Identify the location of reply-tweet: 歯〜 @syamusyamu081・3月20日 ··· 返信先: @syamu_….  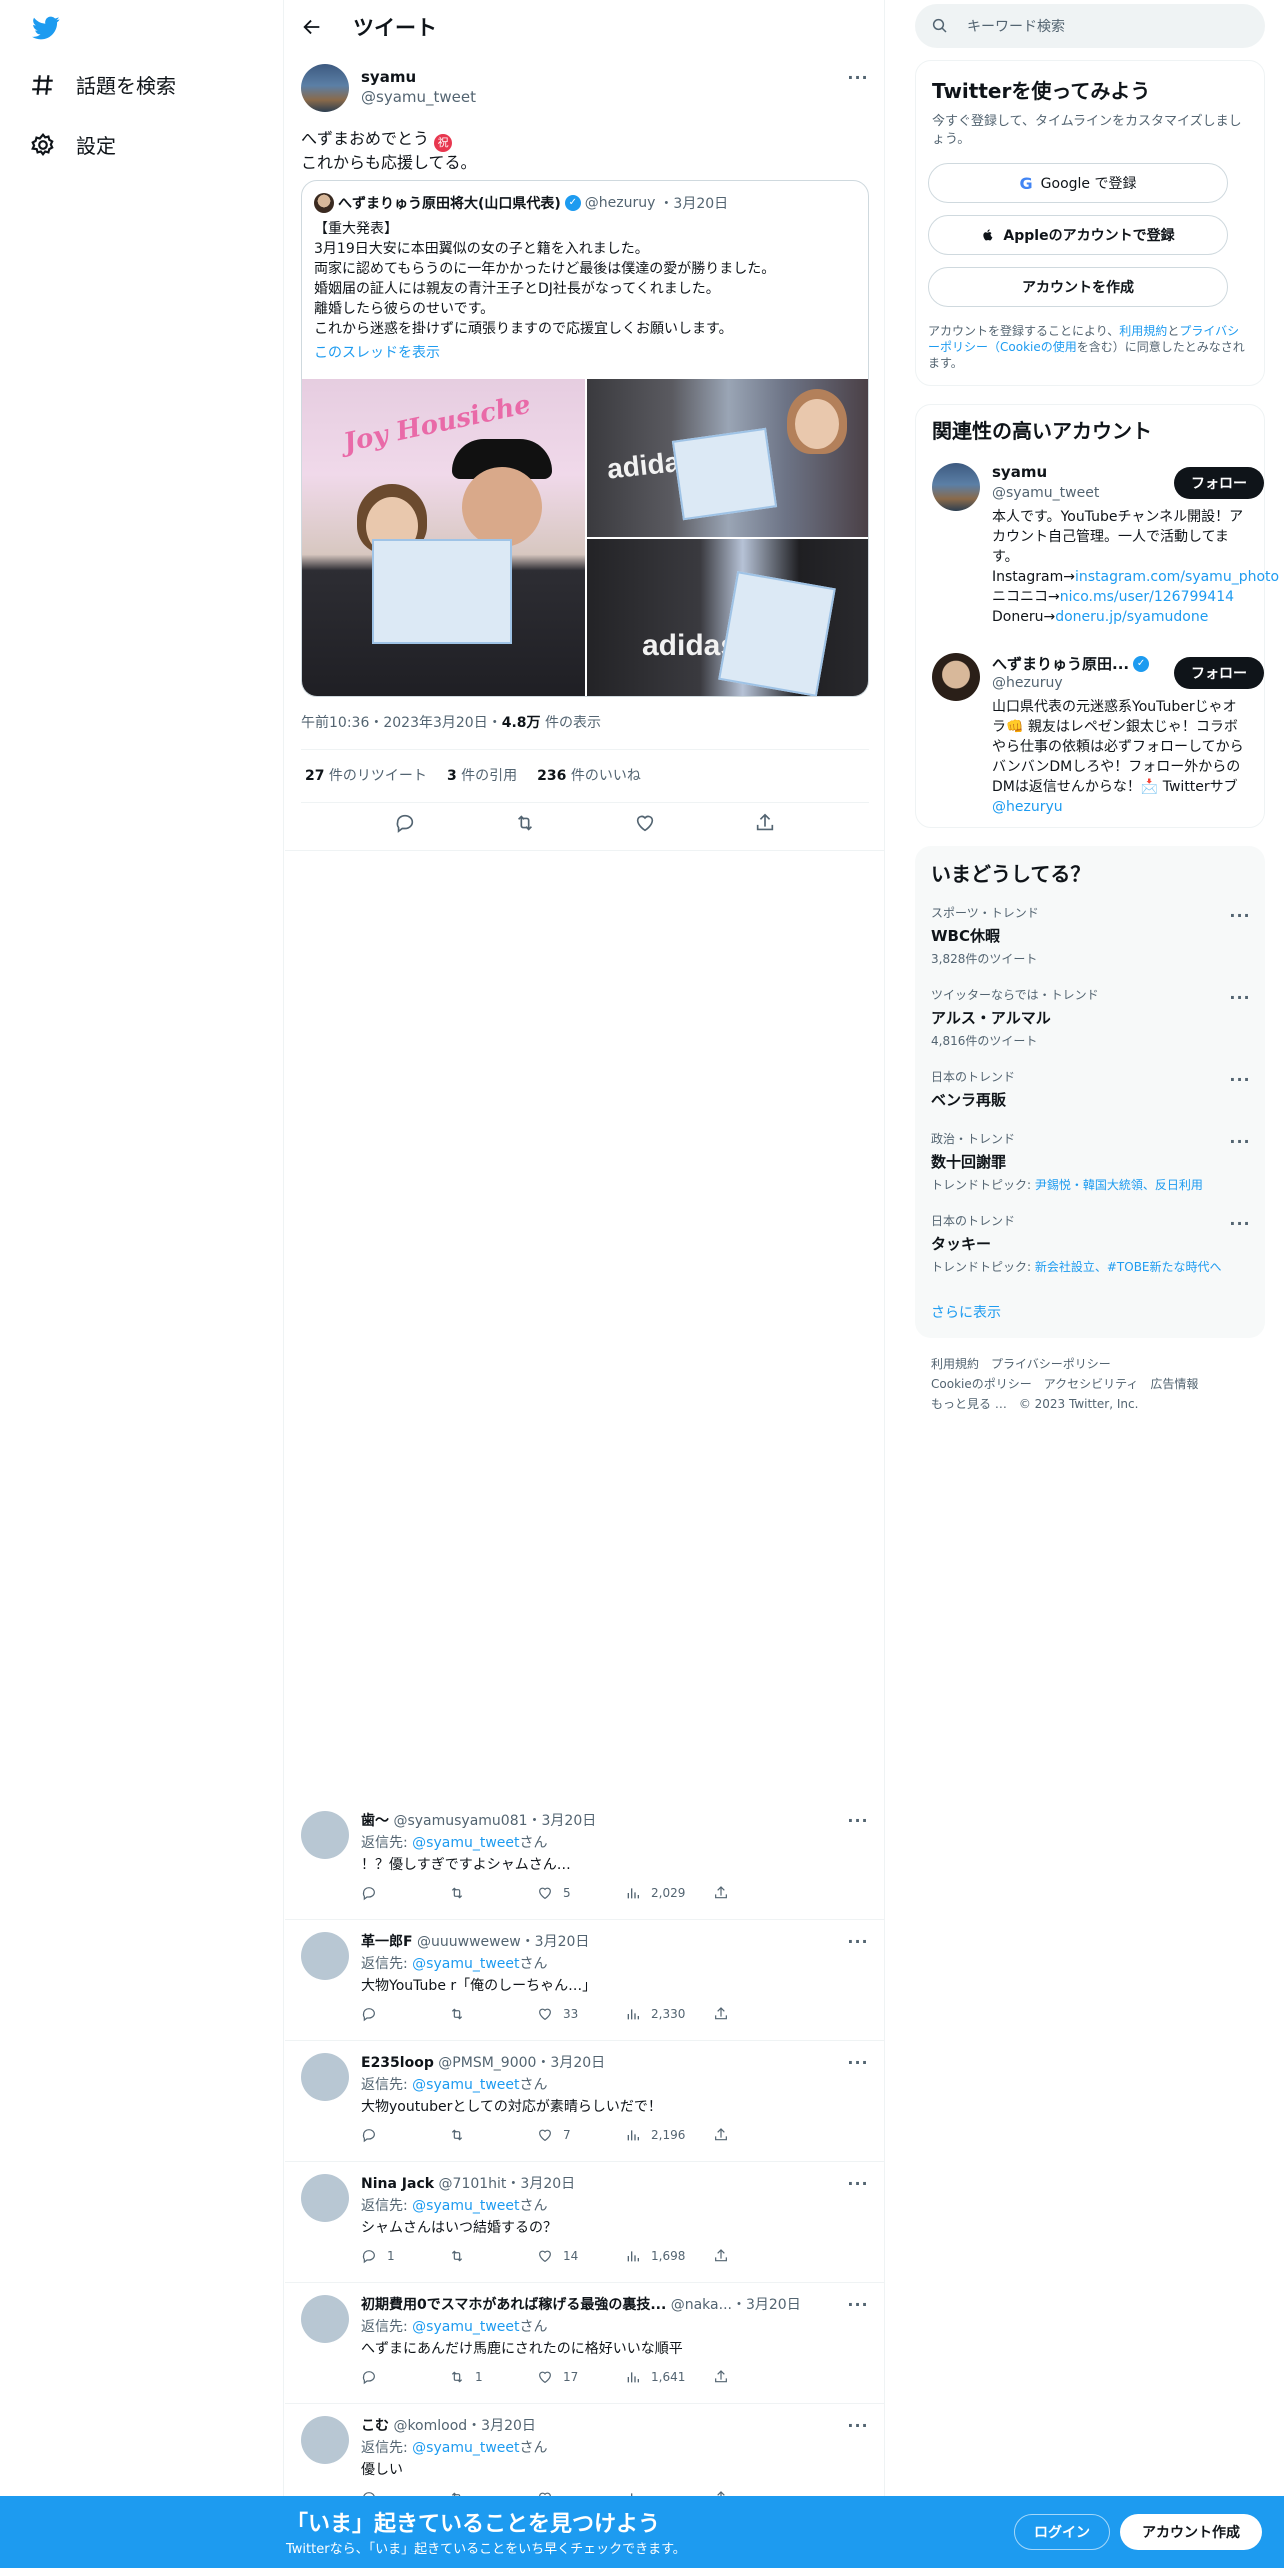
(585, 1859).